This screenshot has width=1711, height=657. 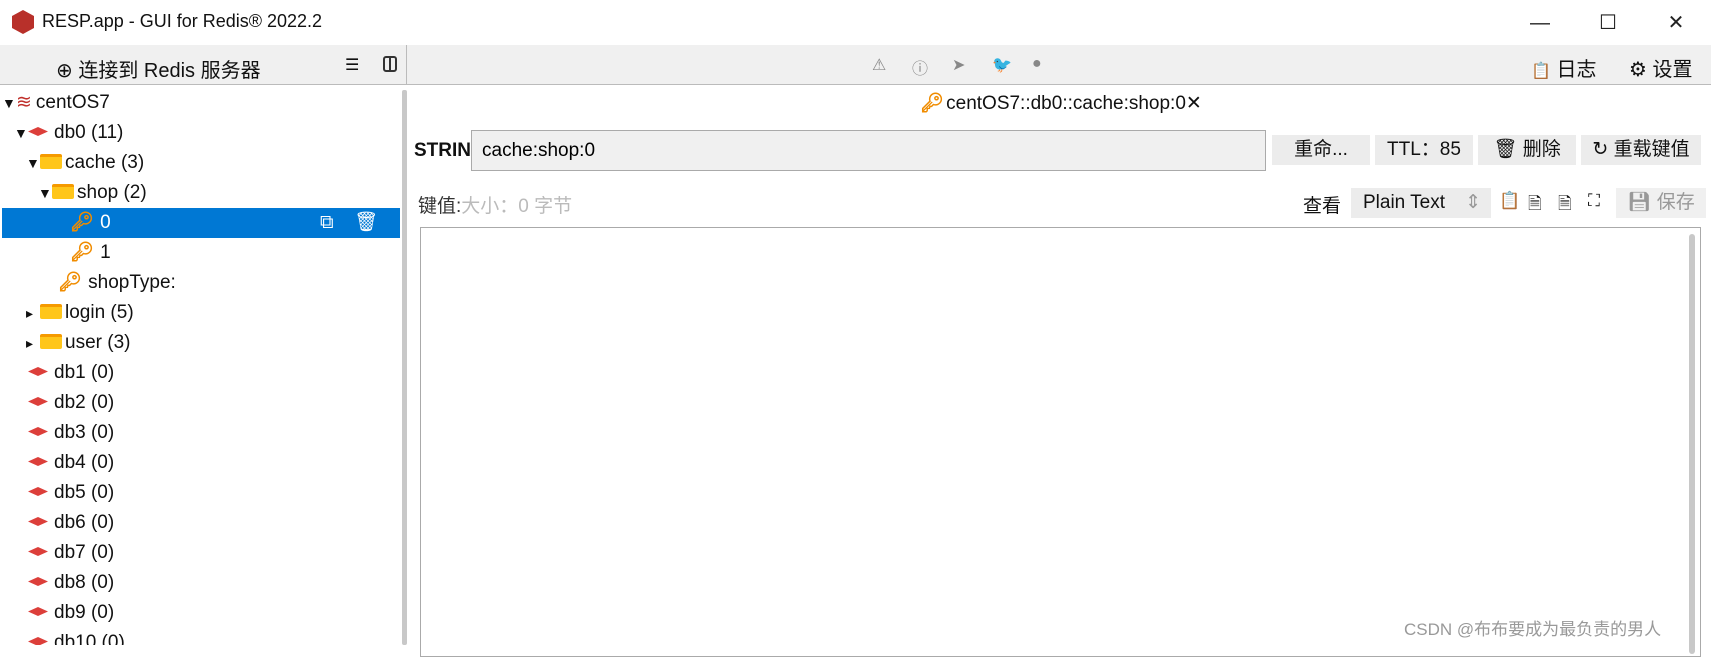 I want to click on format-select: Plain Text ⇕, so click(x=1421, y=203).